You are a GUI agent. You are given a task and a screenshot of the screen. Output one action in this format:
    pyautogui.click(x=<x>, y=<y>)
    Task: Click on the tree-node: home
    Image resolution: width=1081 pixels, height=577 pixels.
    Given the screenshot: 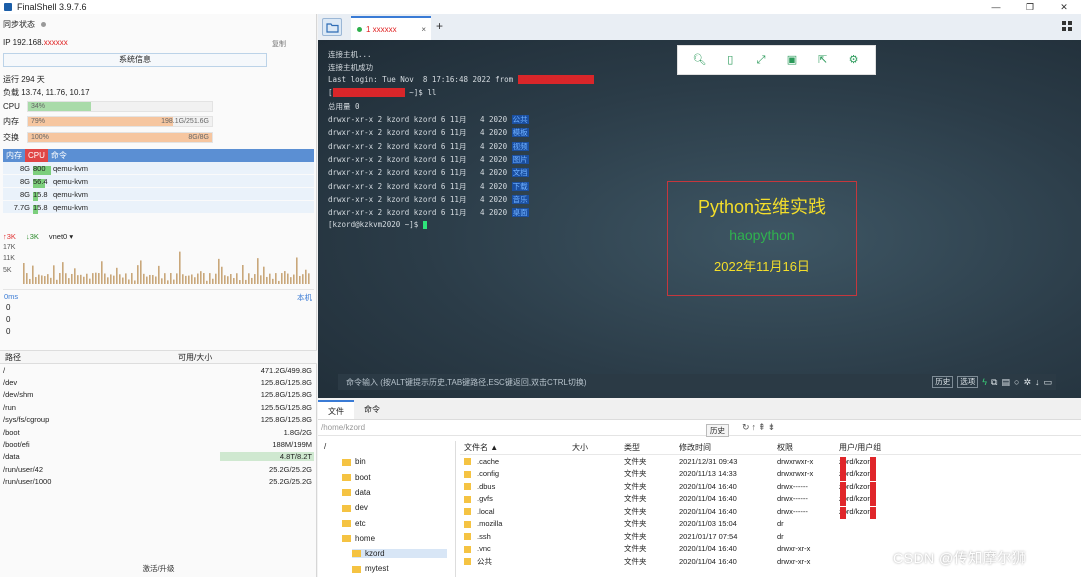 What is the action you would take?
    pyautogui.click(x=358, y=538)
    